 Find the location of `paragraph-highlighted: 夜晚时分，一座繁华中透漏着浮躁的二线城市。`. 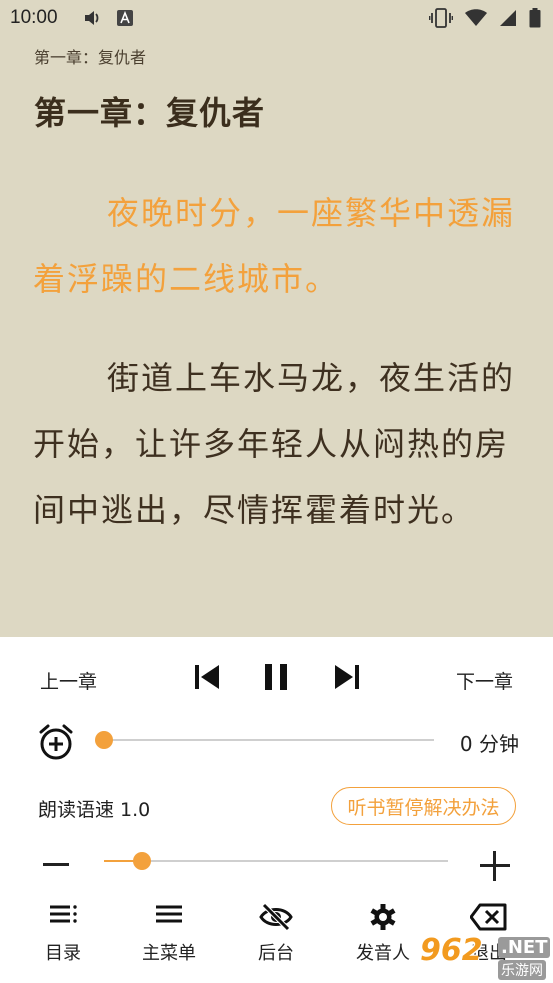

paragraph-highlighted: 夜晚时分，一座繁华中透漏着浮躁的二线城市。 is located at coordinates (274, 246).